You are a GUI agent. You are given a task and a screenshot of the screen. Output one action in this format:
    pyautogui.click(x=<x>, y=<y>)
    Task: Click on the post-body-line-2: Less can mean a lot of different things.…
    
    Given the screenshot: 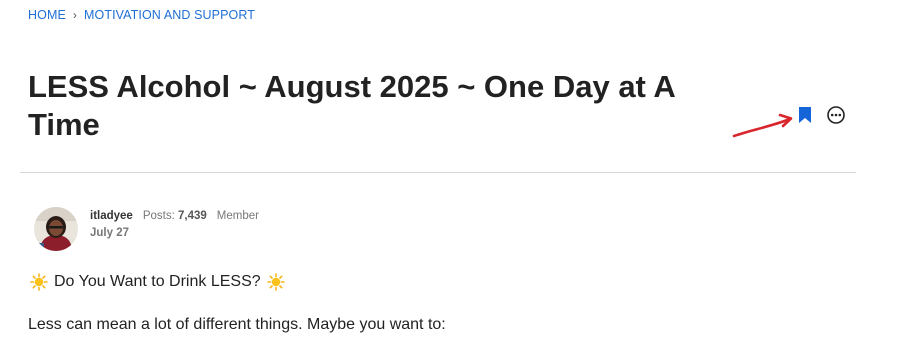 What is the action you would take?
    pyautogui.click(x=237, y=324)
    